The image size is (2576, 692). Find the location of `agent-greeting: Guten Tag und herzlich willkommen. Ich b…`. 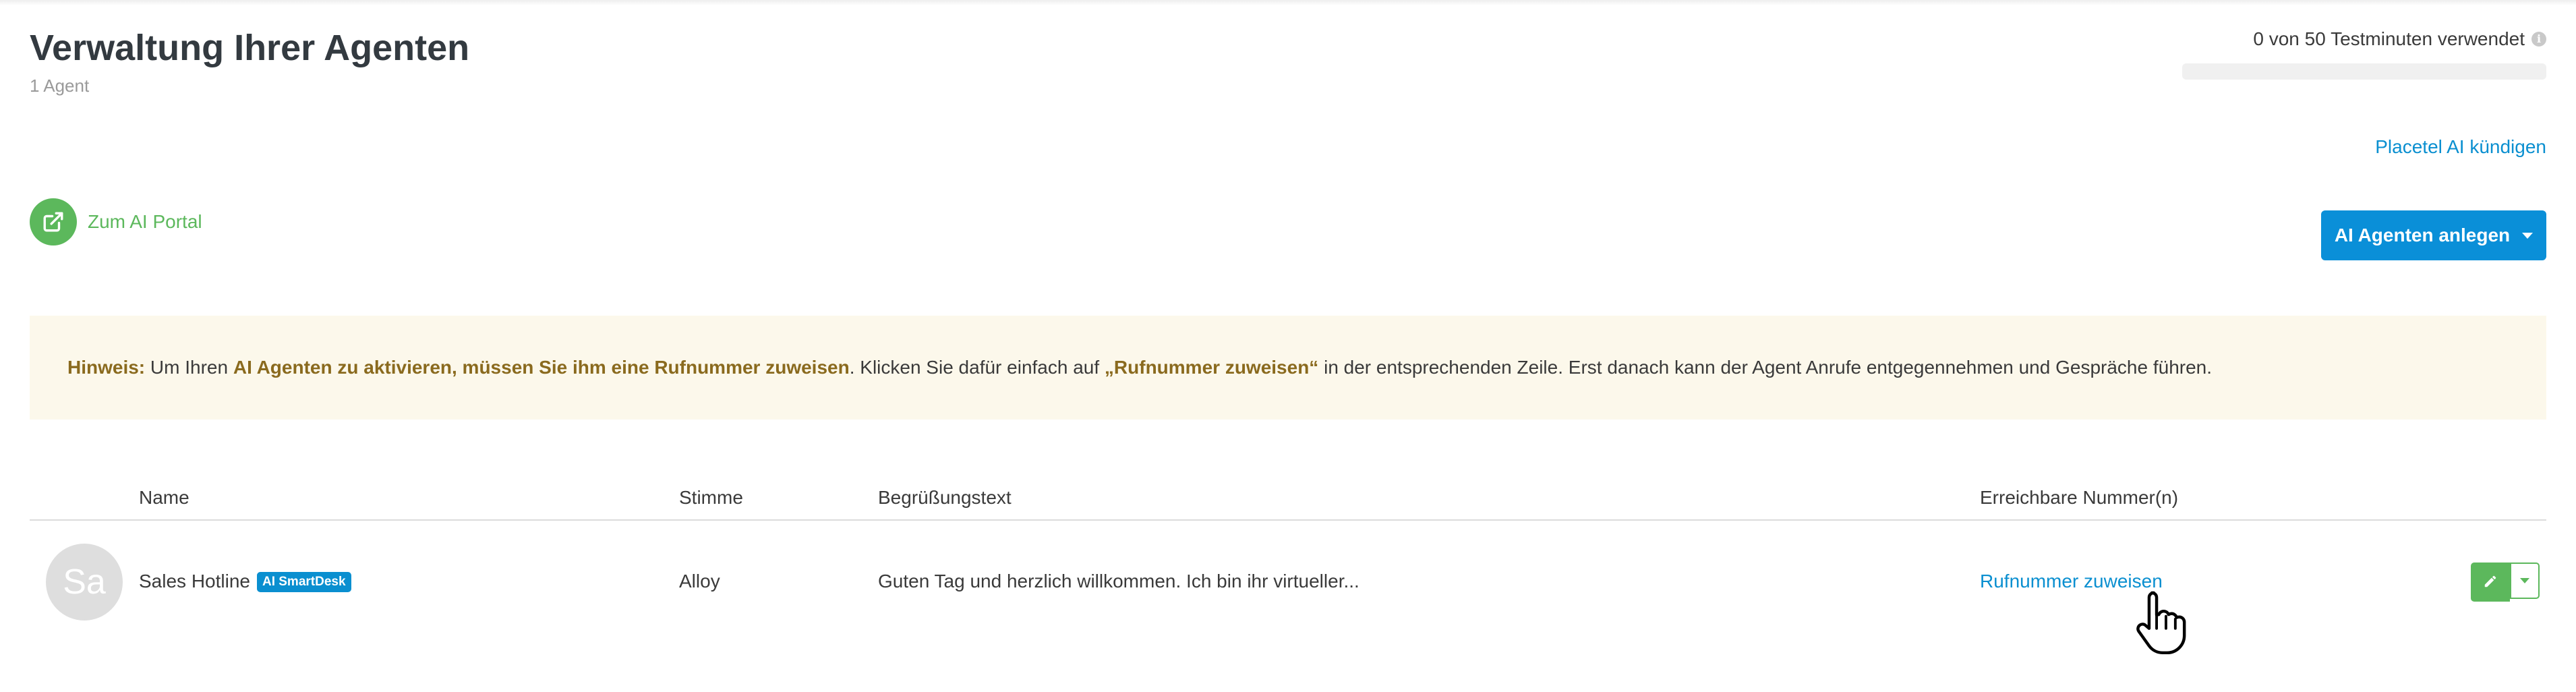

agent-greeting: Guten Tag und herzlich willkommen. Ich b… is located at coordinates (1119, 581).